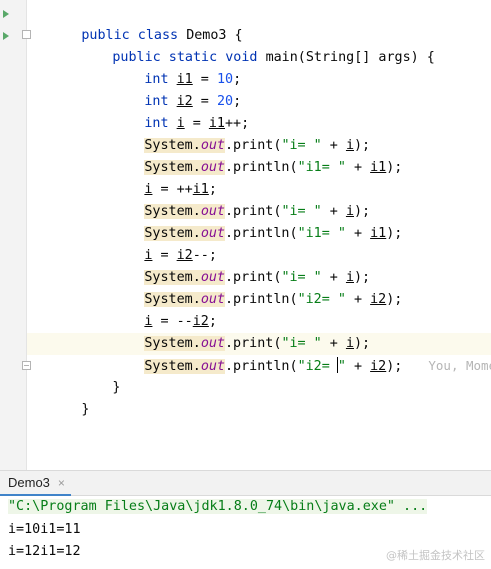 This screenshot has width=491, height=569. What do you see at coordinates (317, 366) in the screenshot?
I see `string-literal: "i2=` at bounding box center [317, 366].